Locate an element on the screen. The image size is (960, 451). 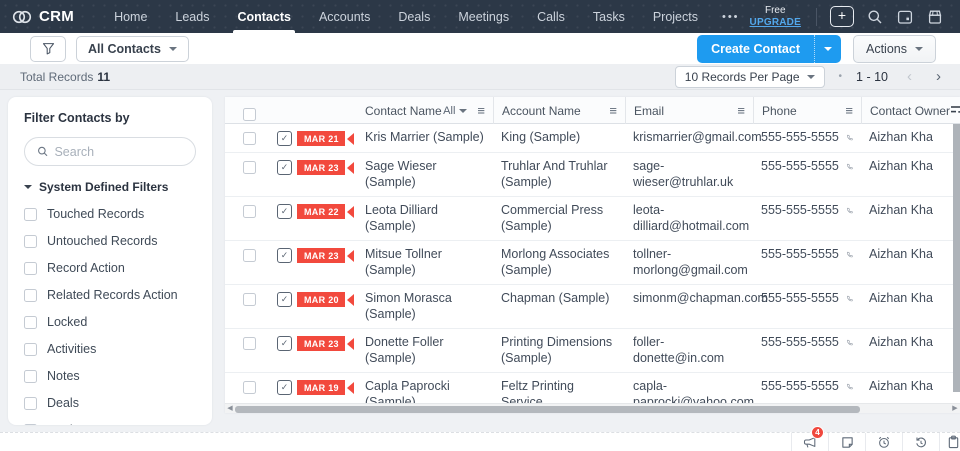
filter-funnel-button is located at coordinates (48, 48).